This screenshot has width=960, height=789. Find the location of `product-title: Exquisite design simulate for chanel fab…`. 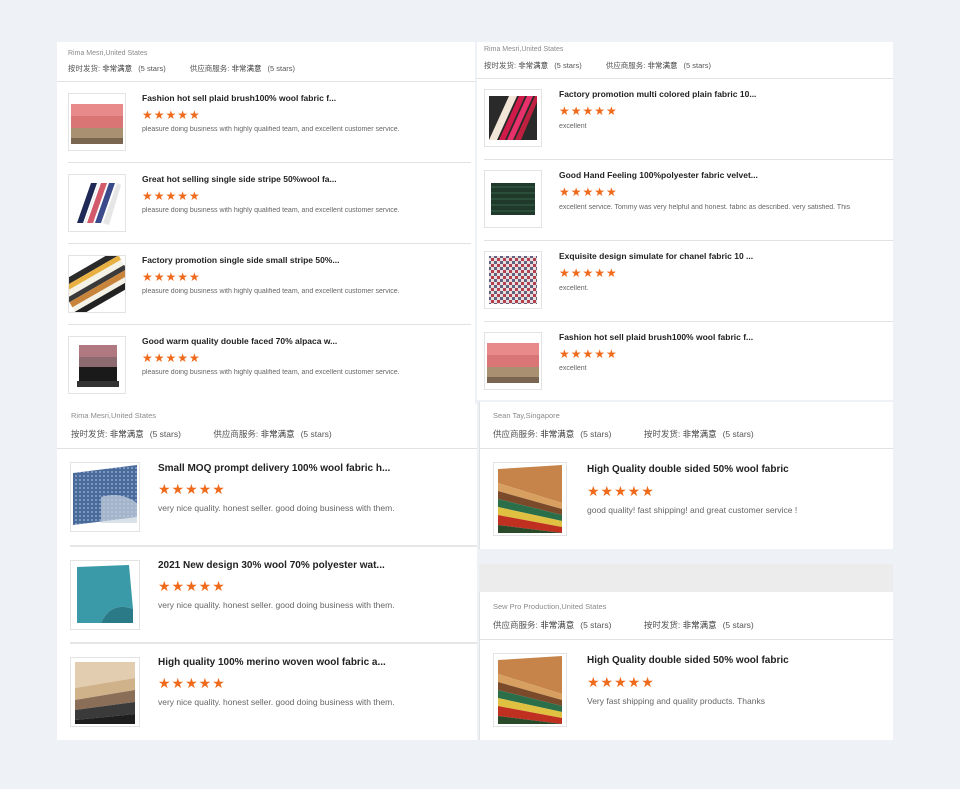

product-title: Exquisite design simulate for chanel fab… is located at coordinates (656, 256).